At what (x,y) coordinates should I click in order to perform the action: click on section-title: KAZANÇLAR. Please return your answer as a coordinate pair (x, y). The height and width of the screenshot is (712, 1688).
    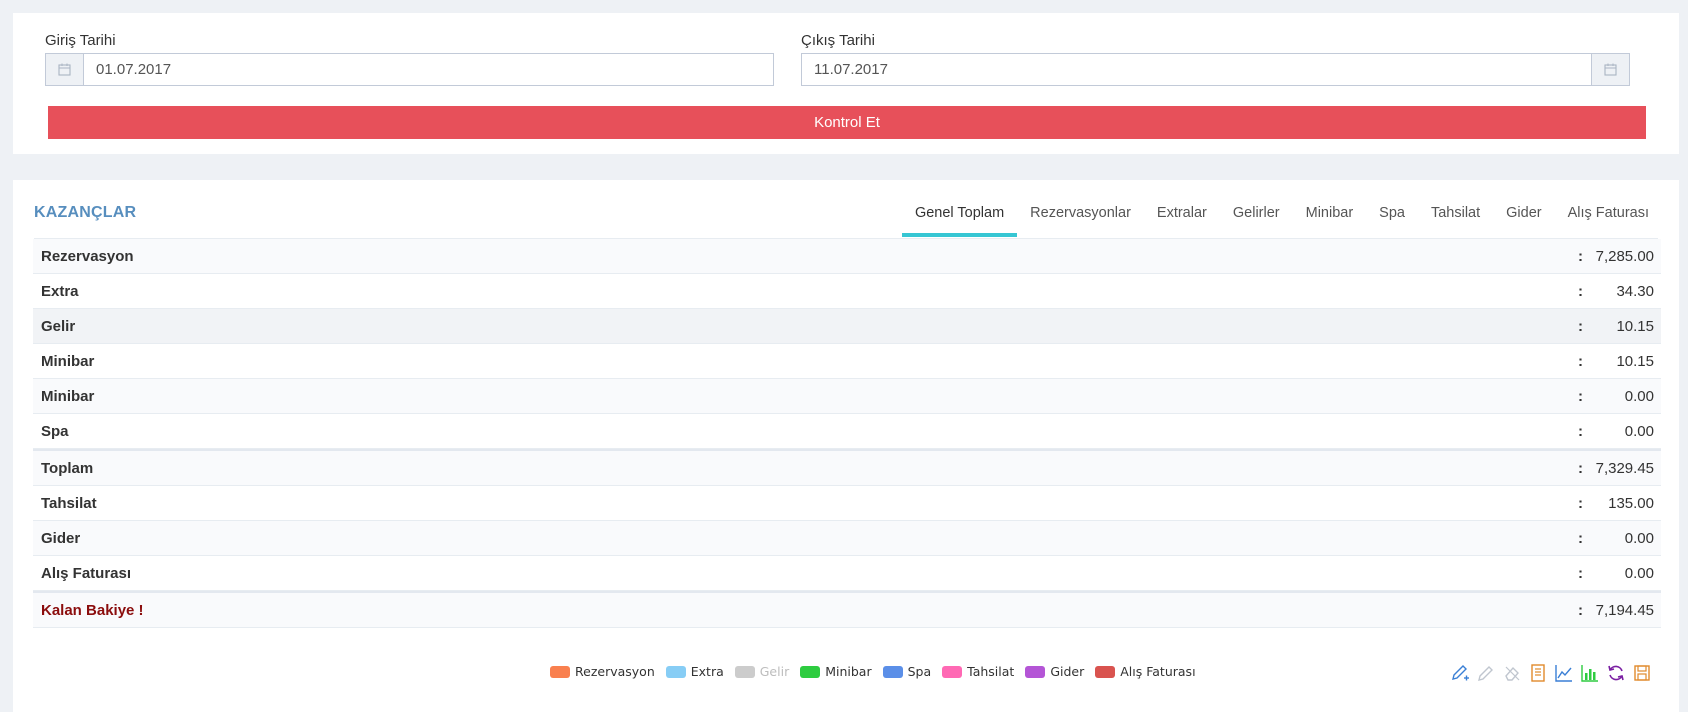
    Looking at the image, I should click on (85, 212).